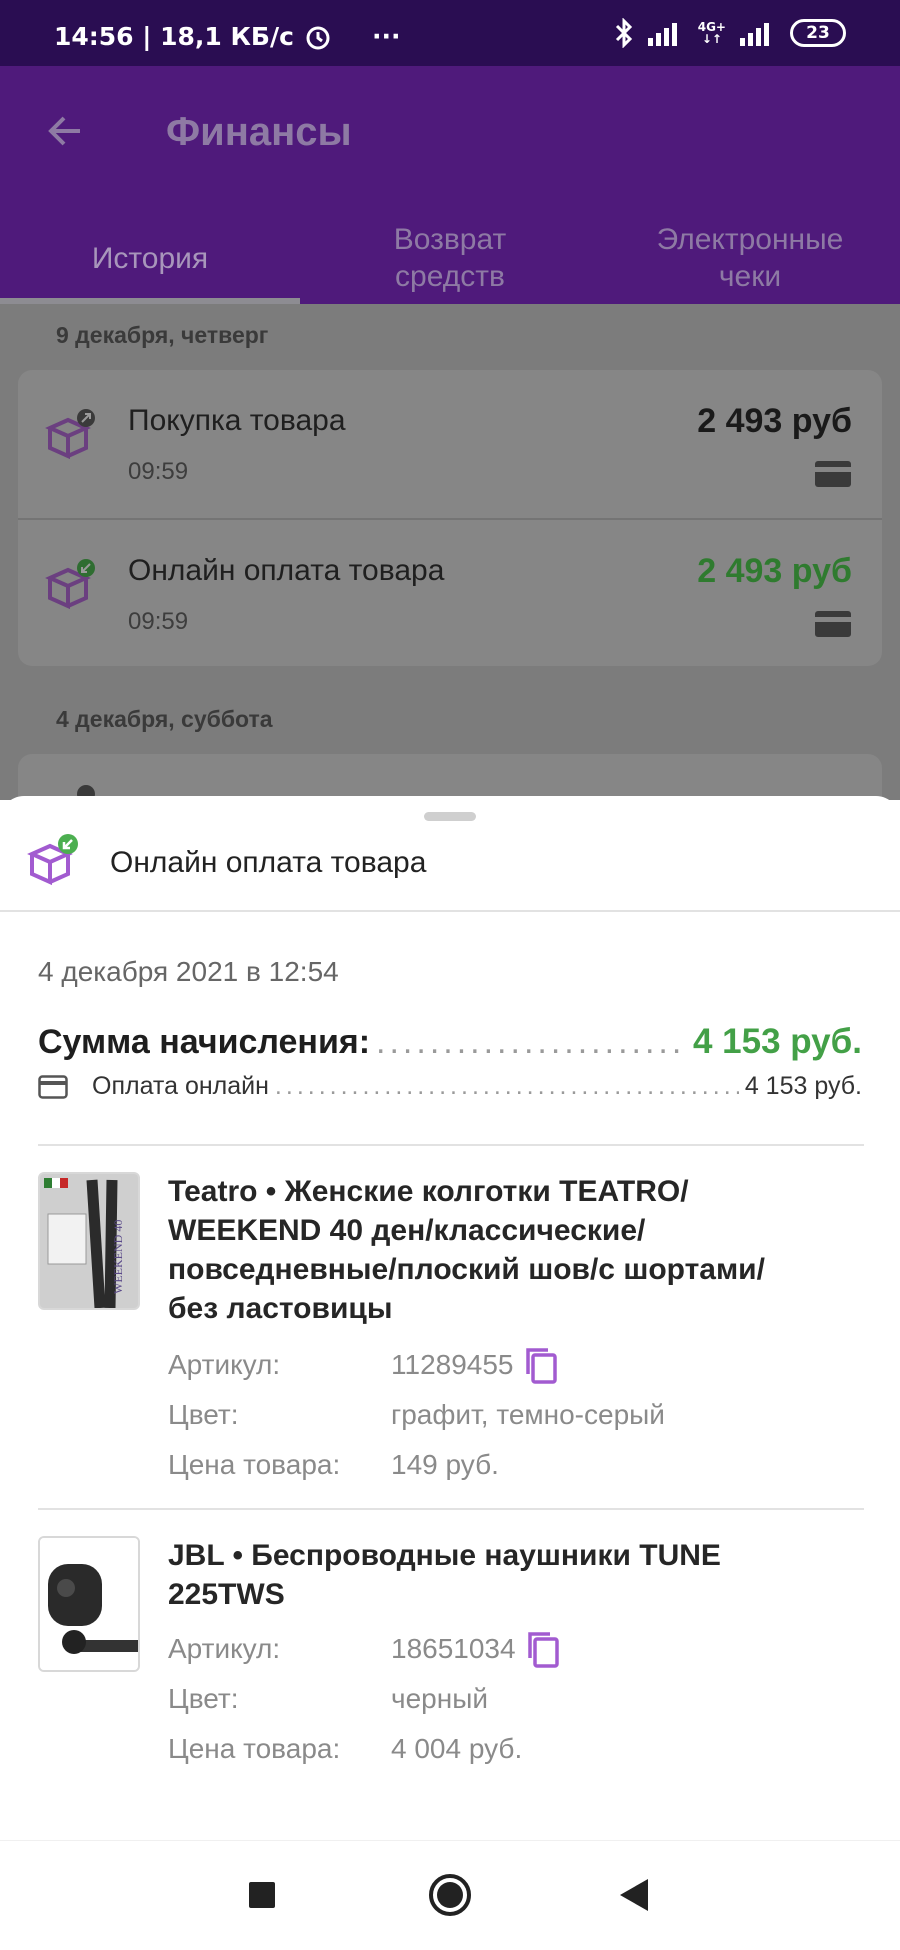  I want to click on recents-icon, so click(262, 1895).